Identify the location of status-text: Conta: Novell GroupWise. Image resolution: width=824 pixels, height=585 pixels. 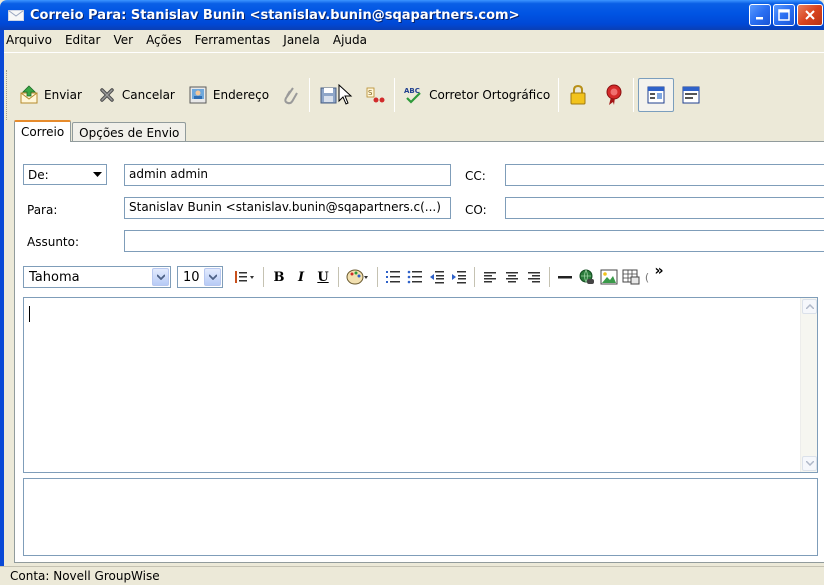
(85, 576).